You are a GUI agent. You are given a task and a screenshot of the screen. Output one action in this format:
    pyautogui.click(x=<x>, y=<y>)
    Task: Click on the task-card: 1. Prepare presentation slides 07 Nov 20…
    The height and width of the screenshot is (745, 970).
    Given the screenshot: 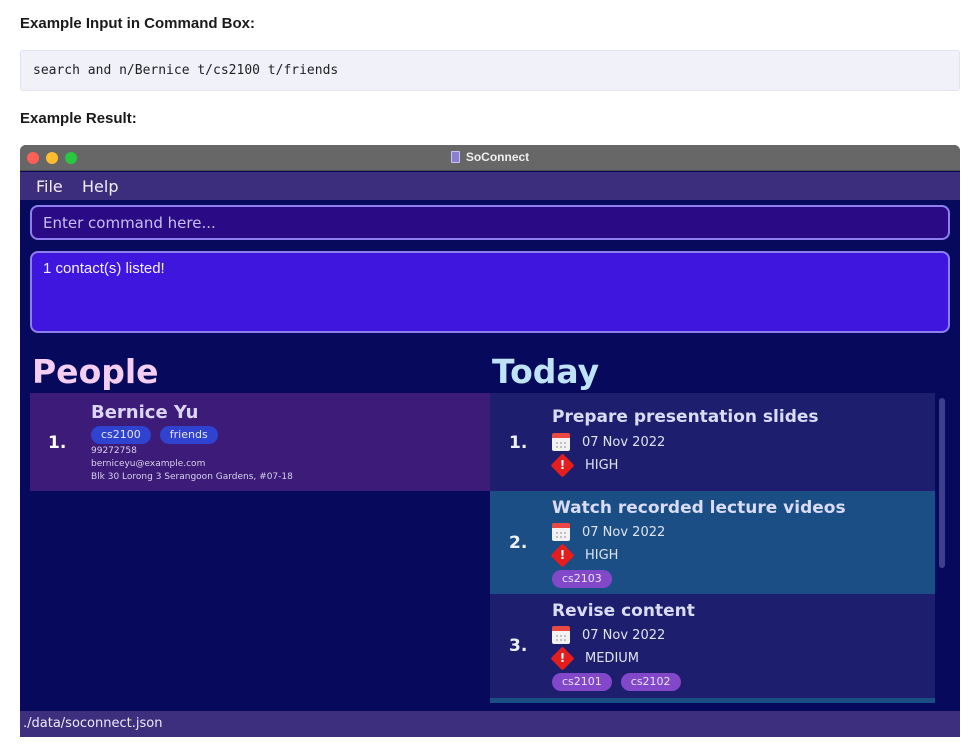 What is the action you would take?
    pyautogui.click(x=712, y=442)
    